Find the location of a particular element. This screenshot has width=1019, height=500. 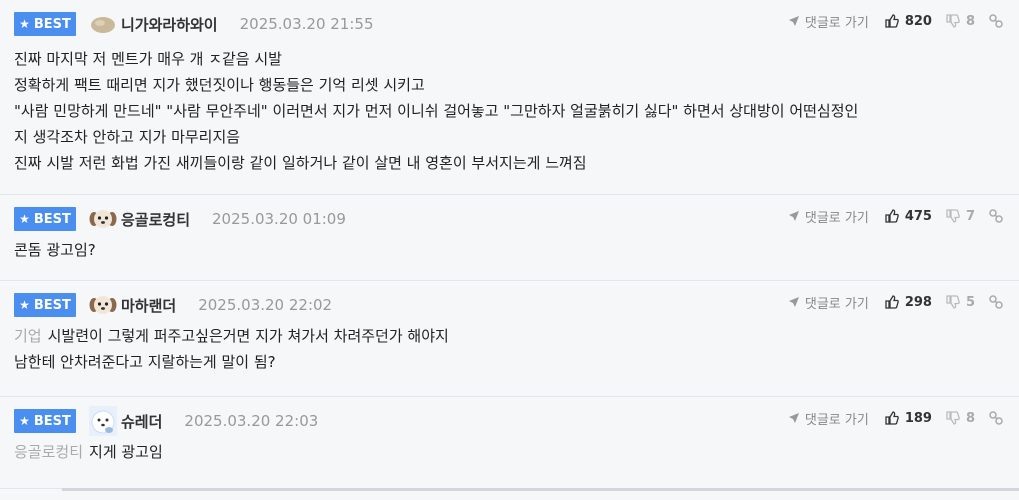

like-button: 189 is located at coordinates (908, 418).